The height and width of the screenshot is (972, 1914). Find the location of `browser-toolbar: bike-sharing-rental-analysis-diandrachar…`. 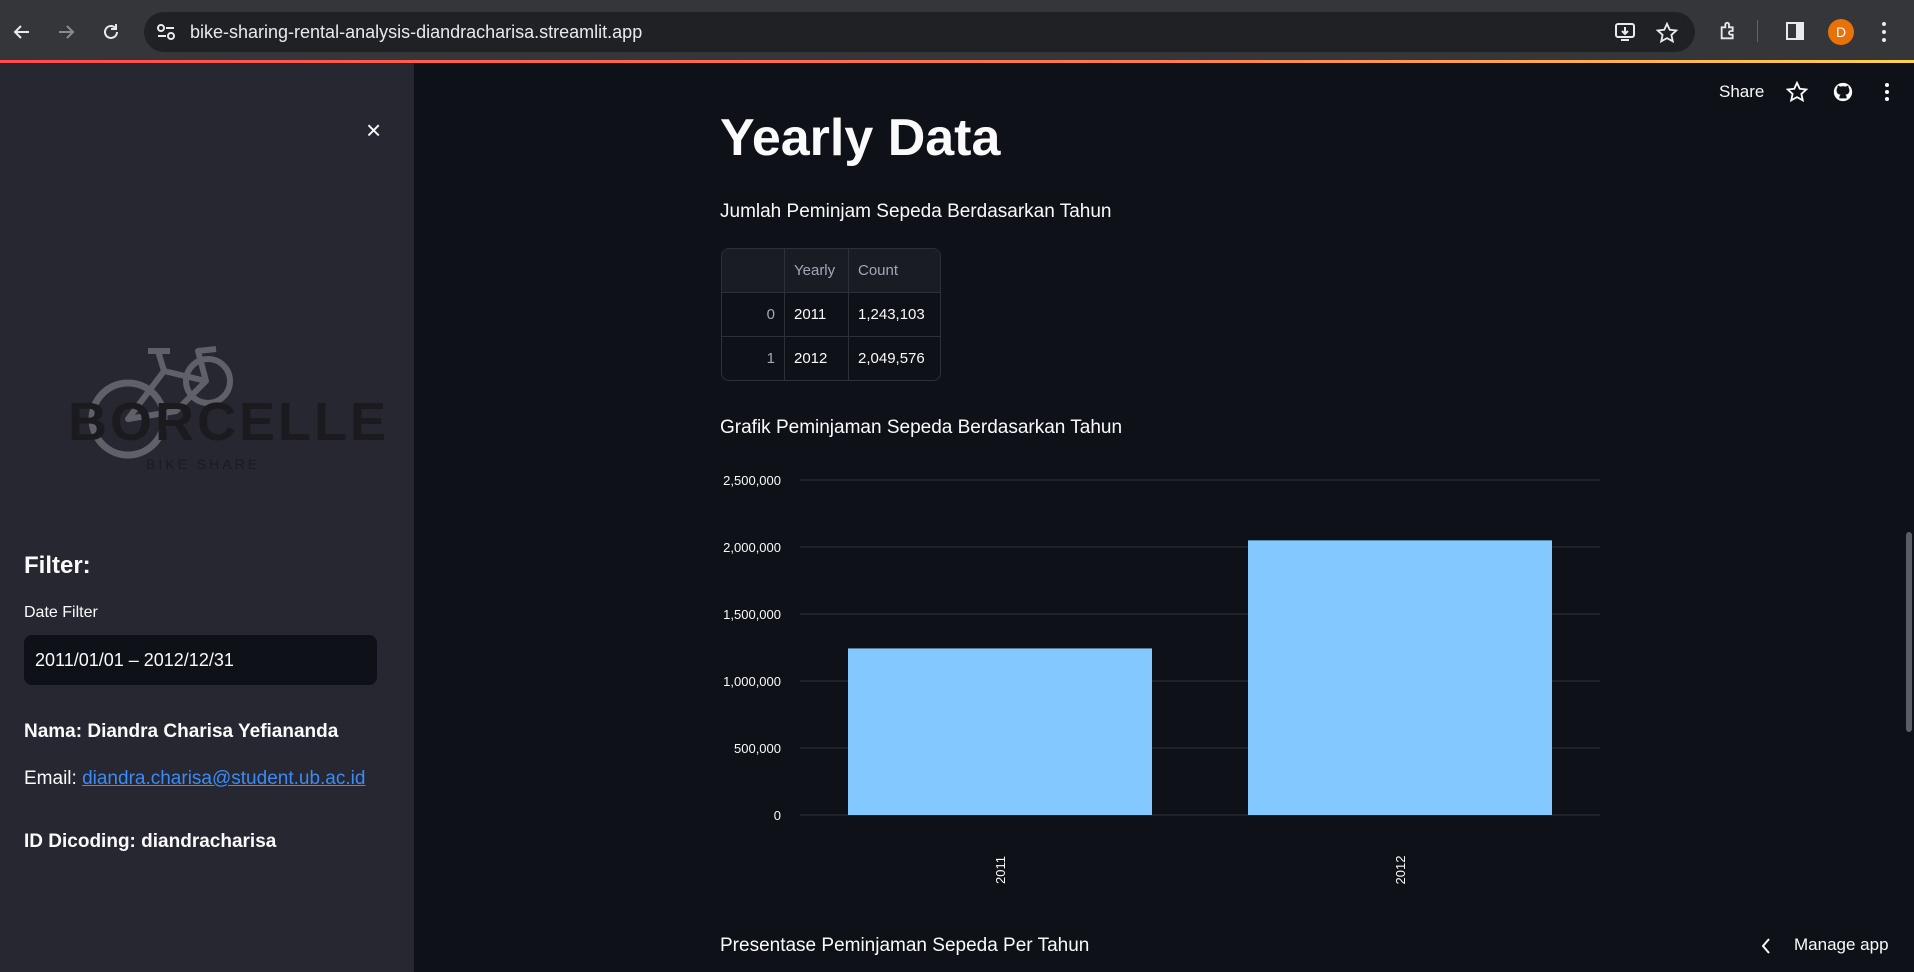

browser-toolbar: bike-sharing-rental-analysis-diandrachar… is located at coordinates (957, 31).